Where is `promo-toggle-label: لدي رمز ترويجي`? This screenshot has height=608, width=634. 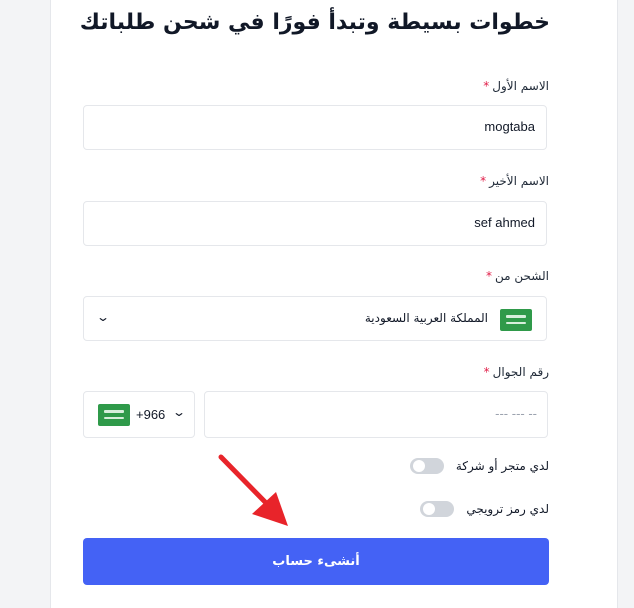 promo-toggle-label: لدي رمز ترويجي is located at coordinates (507, 509).